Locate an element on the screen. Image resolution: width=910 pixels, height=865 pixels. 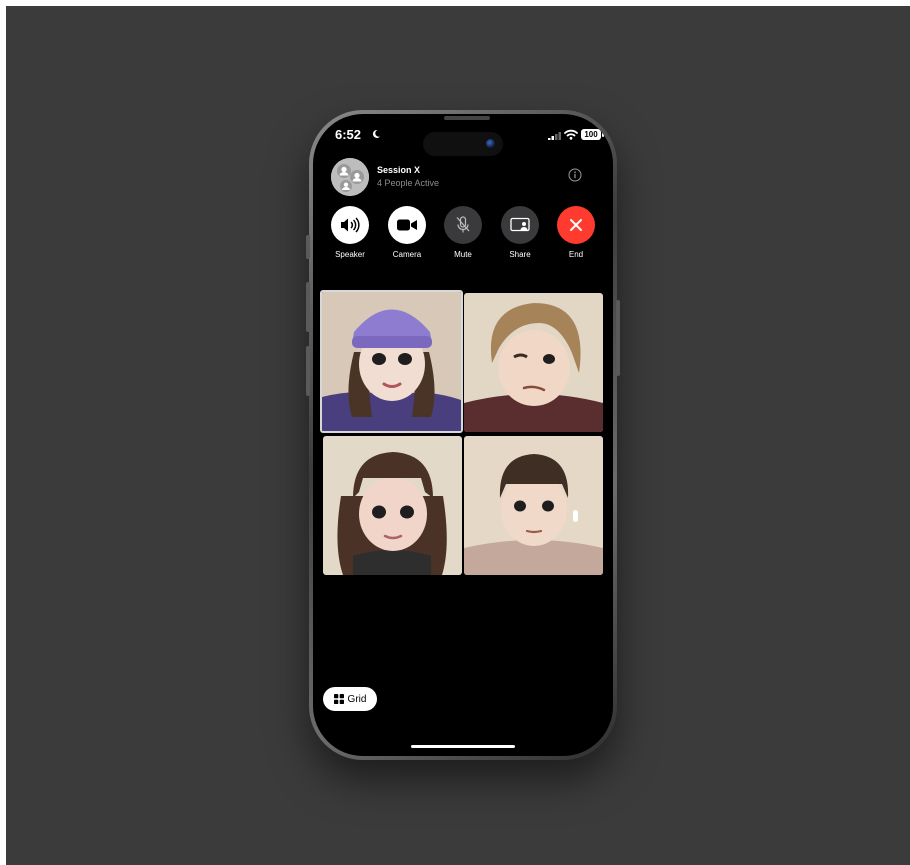
session-subtitle: 4 People Active is located at coordinates (408, 183).